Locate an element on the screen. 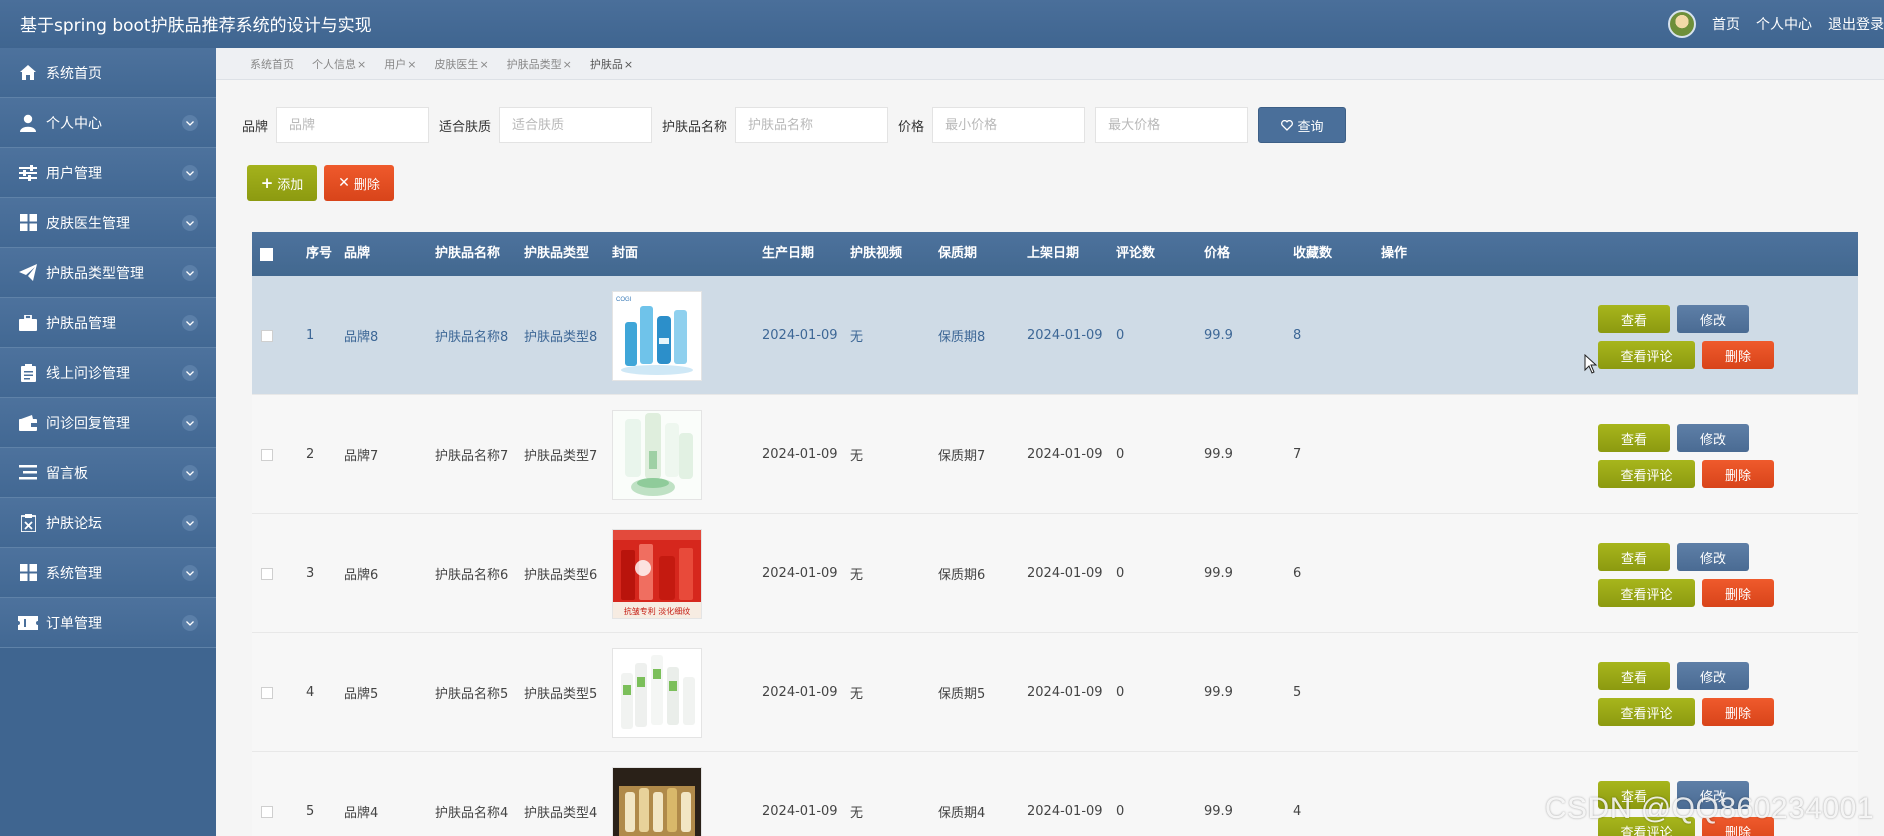  nav-home-link: 首页 is located at coordinates (1726, 24).